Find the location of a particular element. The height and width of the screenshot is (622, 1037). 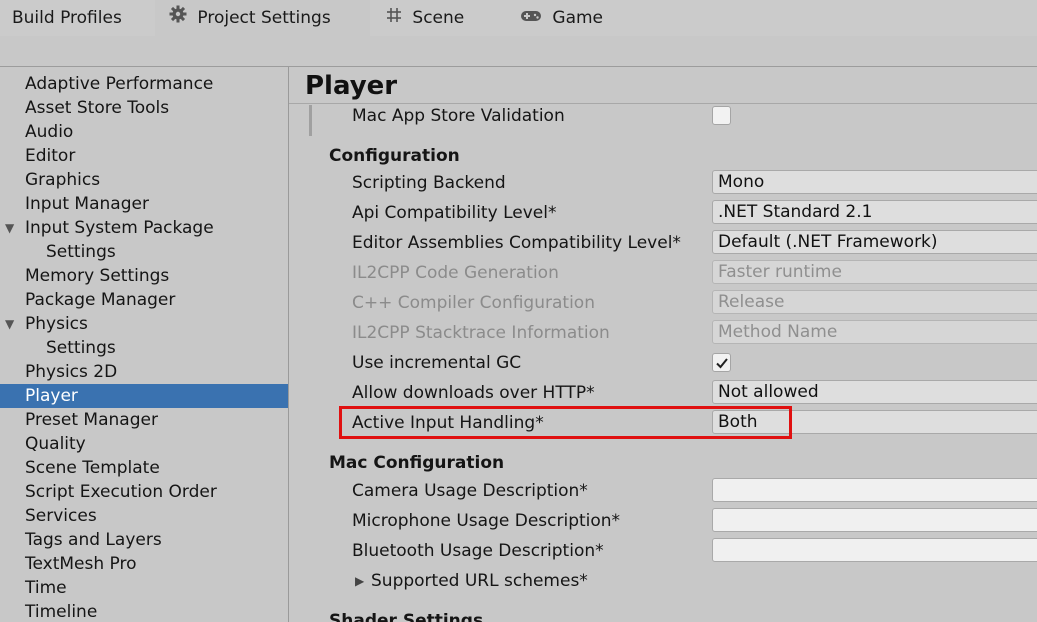

highlight-box is located at coordinates (565, 422).